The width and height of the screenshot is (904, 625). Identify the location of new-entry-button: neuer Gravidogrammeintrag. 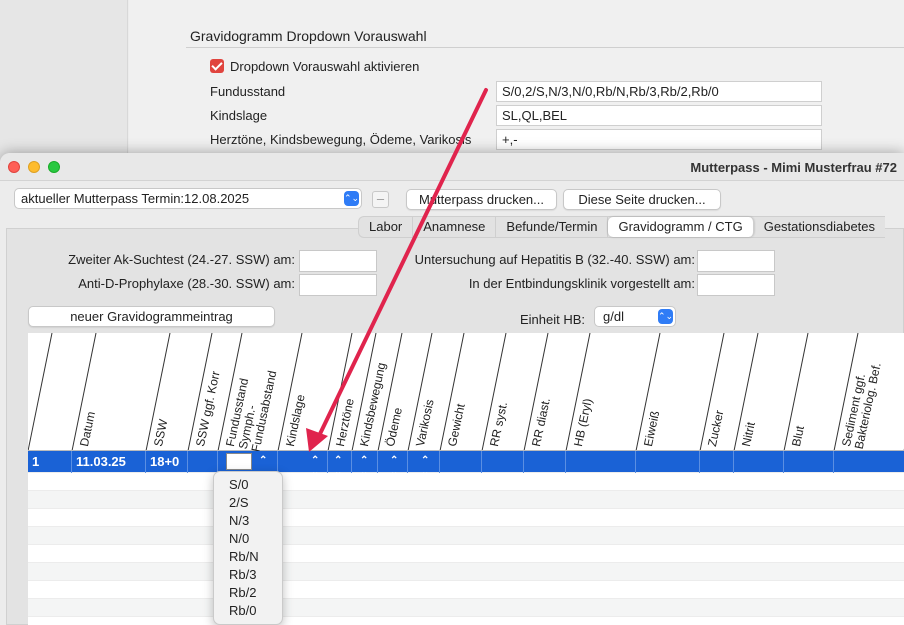
(151, 316).